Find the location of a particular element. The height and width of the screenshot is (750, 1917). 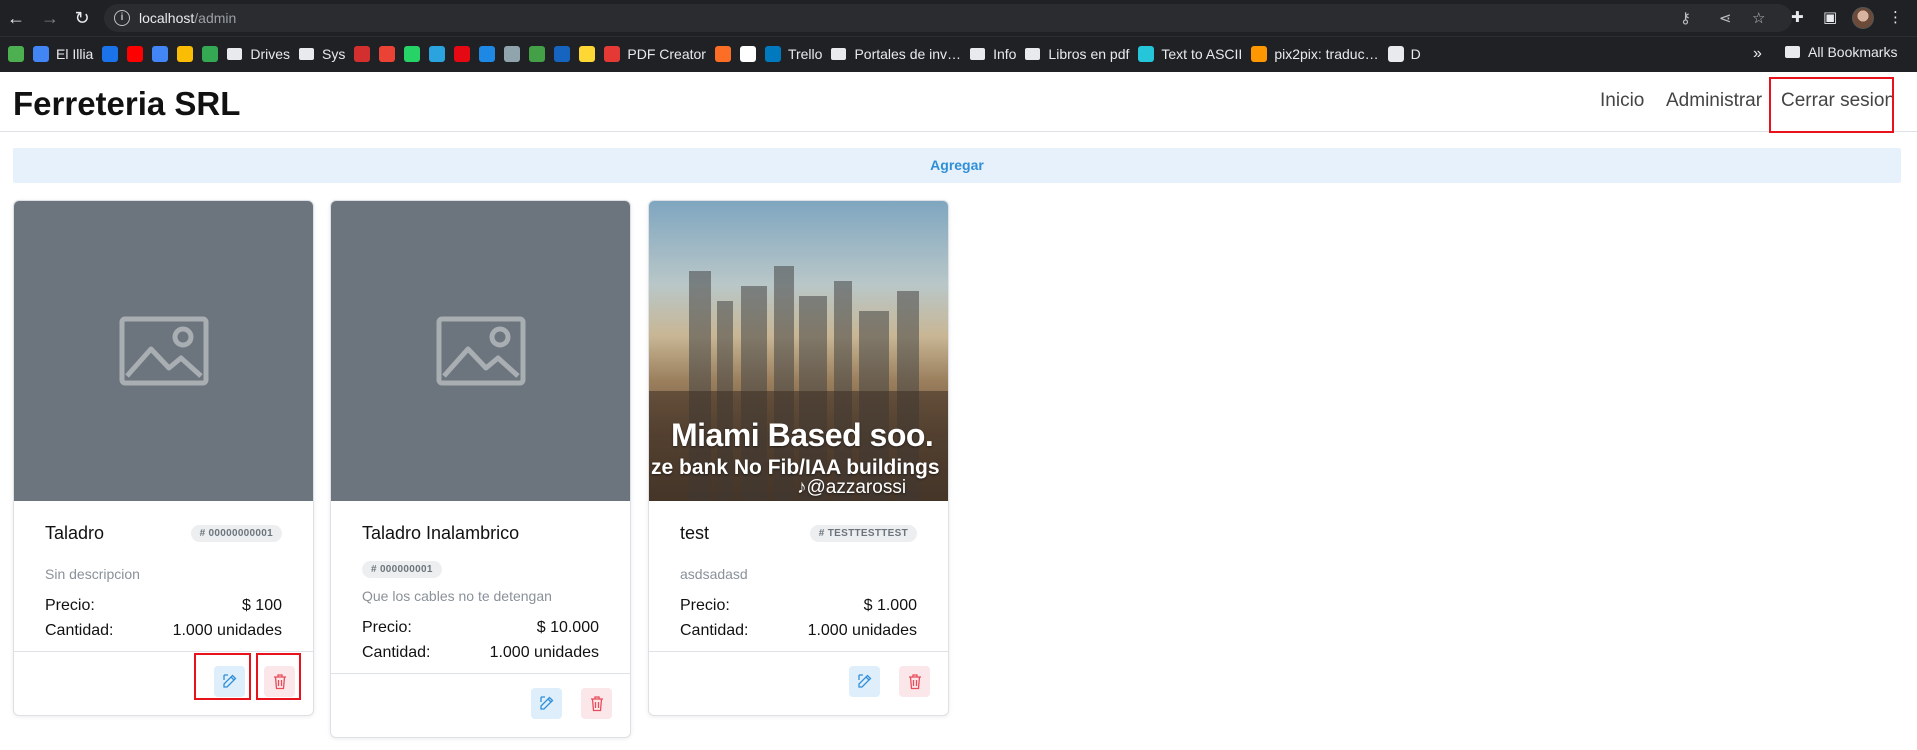

product-name: test is located at coordinates (695, 533).